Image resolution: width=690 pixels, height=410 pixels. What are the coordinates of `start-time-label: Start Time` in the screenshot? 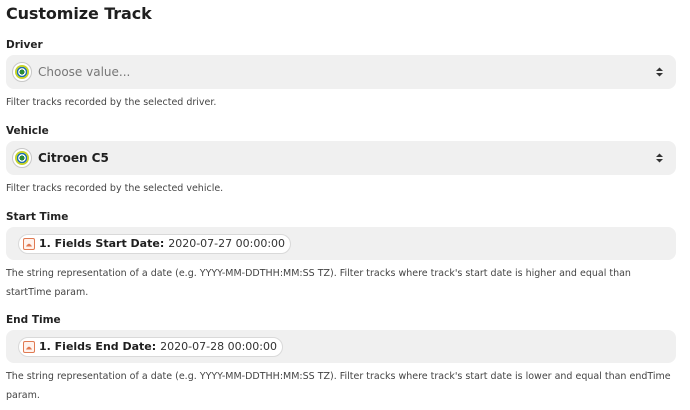 It's located at (37, 217).